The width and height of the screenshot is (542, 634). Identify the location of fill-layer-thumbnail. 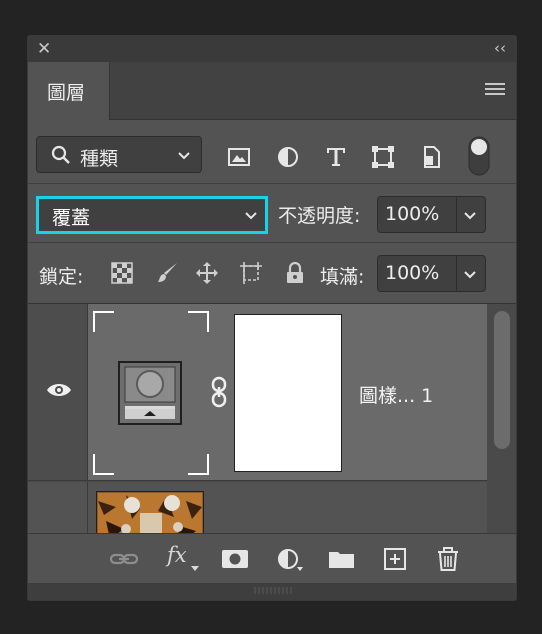
(151, 393).